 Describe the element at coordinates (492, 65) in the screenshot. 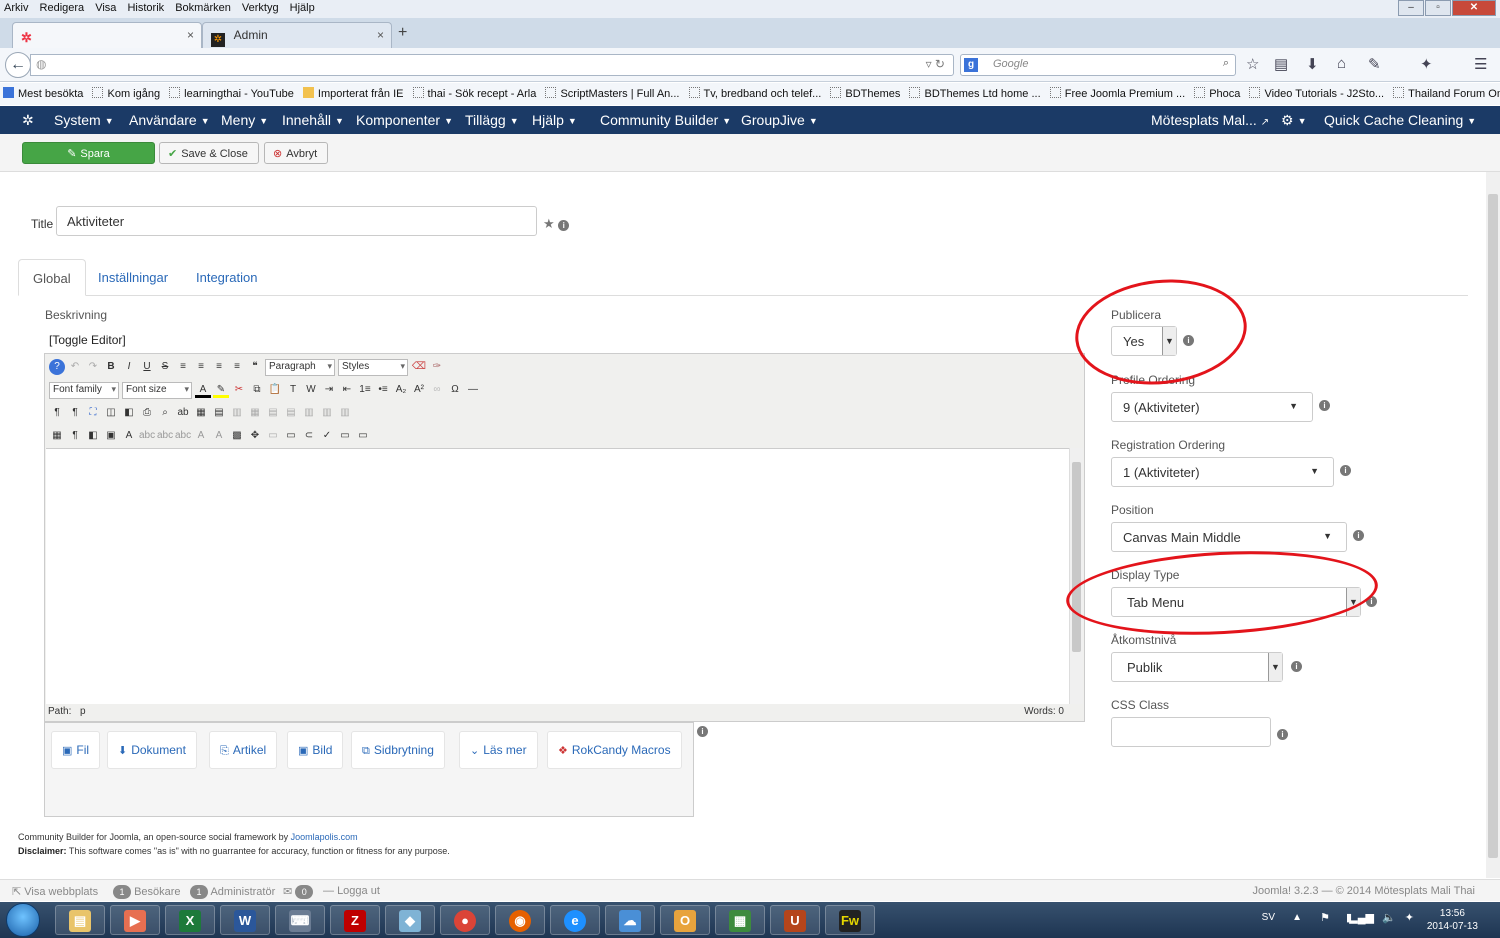

I see `url-input: ◍ ▿ ↻` at that location.